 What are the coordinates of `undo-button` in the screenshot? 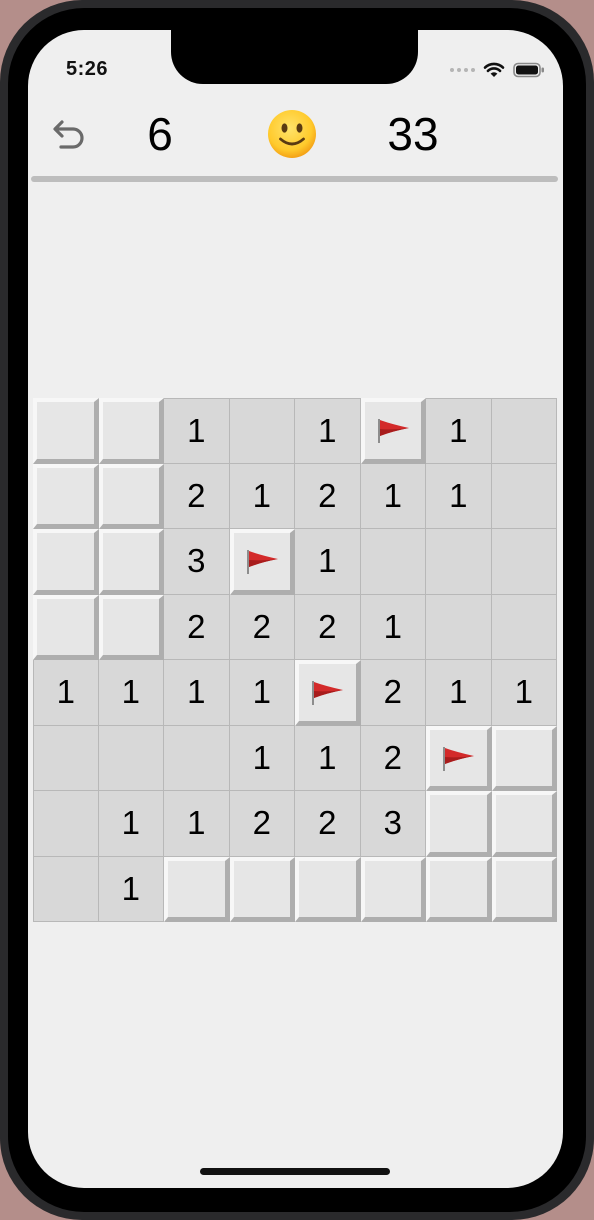 It's located at (70, 134).